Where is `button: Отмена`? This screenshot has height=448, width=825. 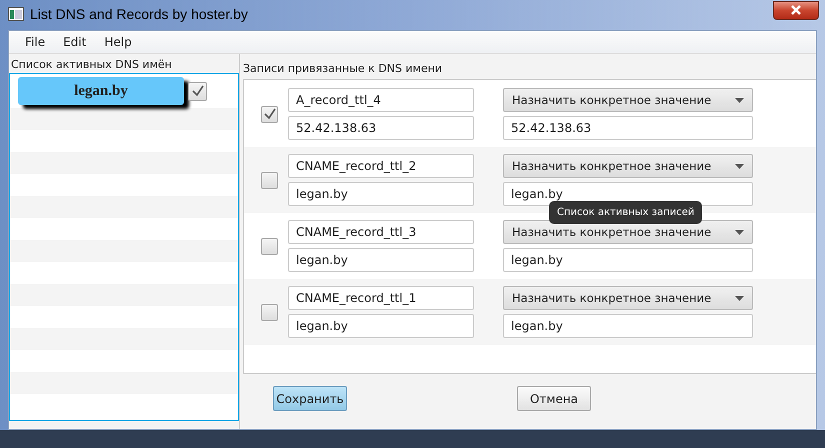 button: Отмена is located at coordinates (554, 398).